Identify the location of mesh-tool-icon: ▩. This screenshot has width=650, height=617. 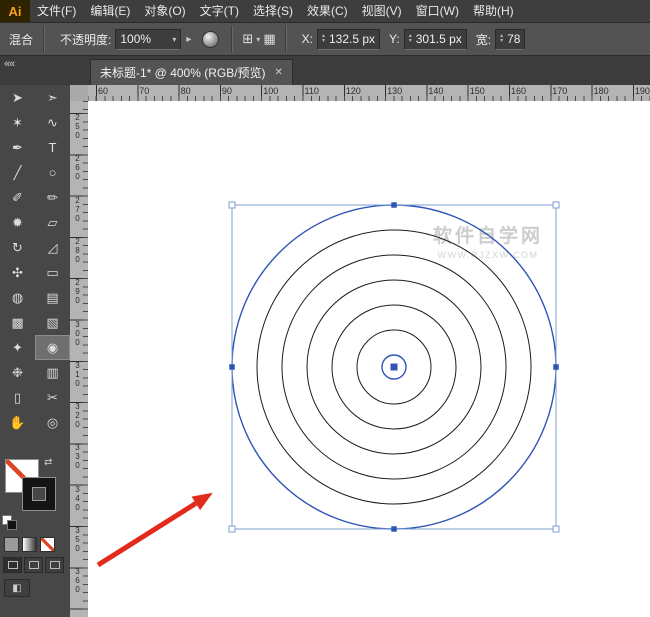
(17, 322).